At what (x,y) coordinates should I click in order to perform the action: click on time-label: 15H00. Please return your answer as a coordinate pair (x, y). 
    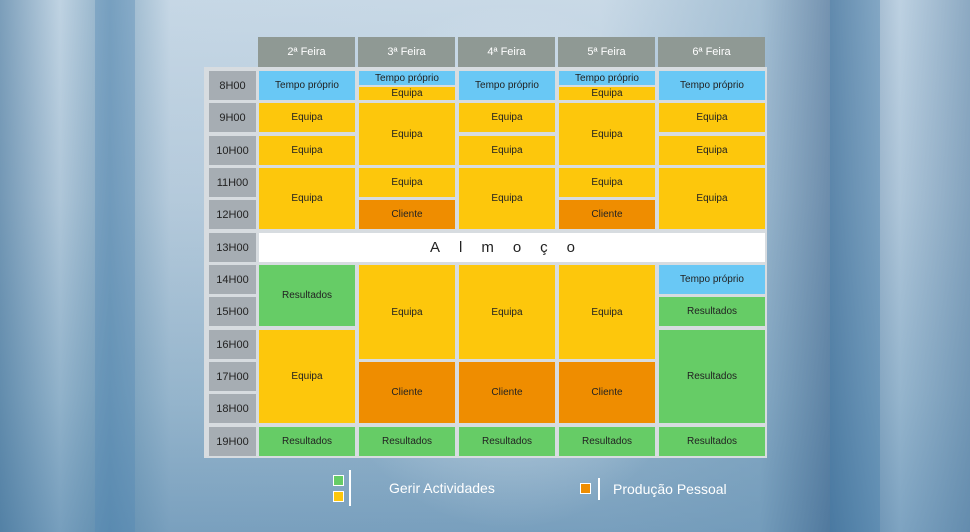
    Looking at the image, I should click on (232, 311).